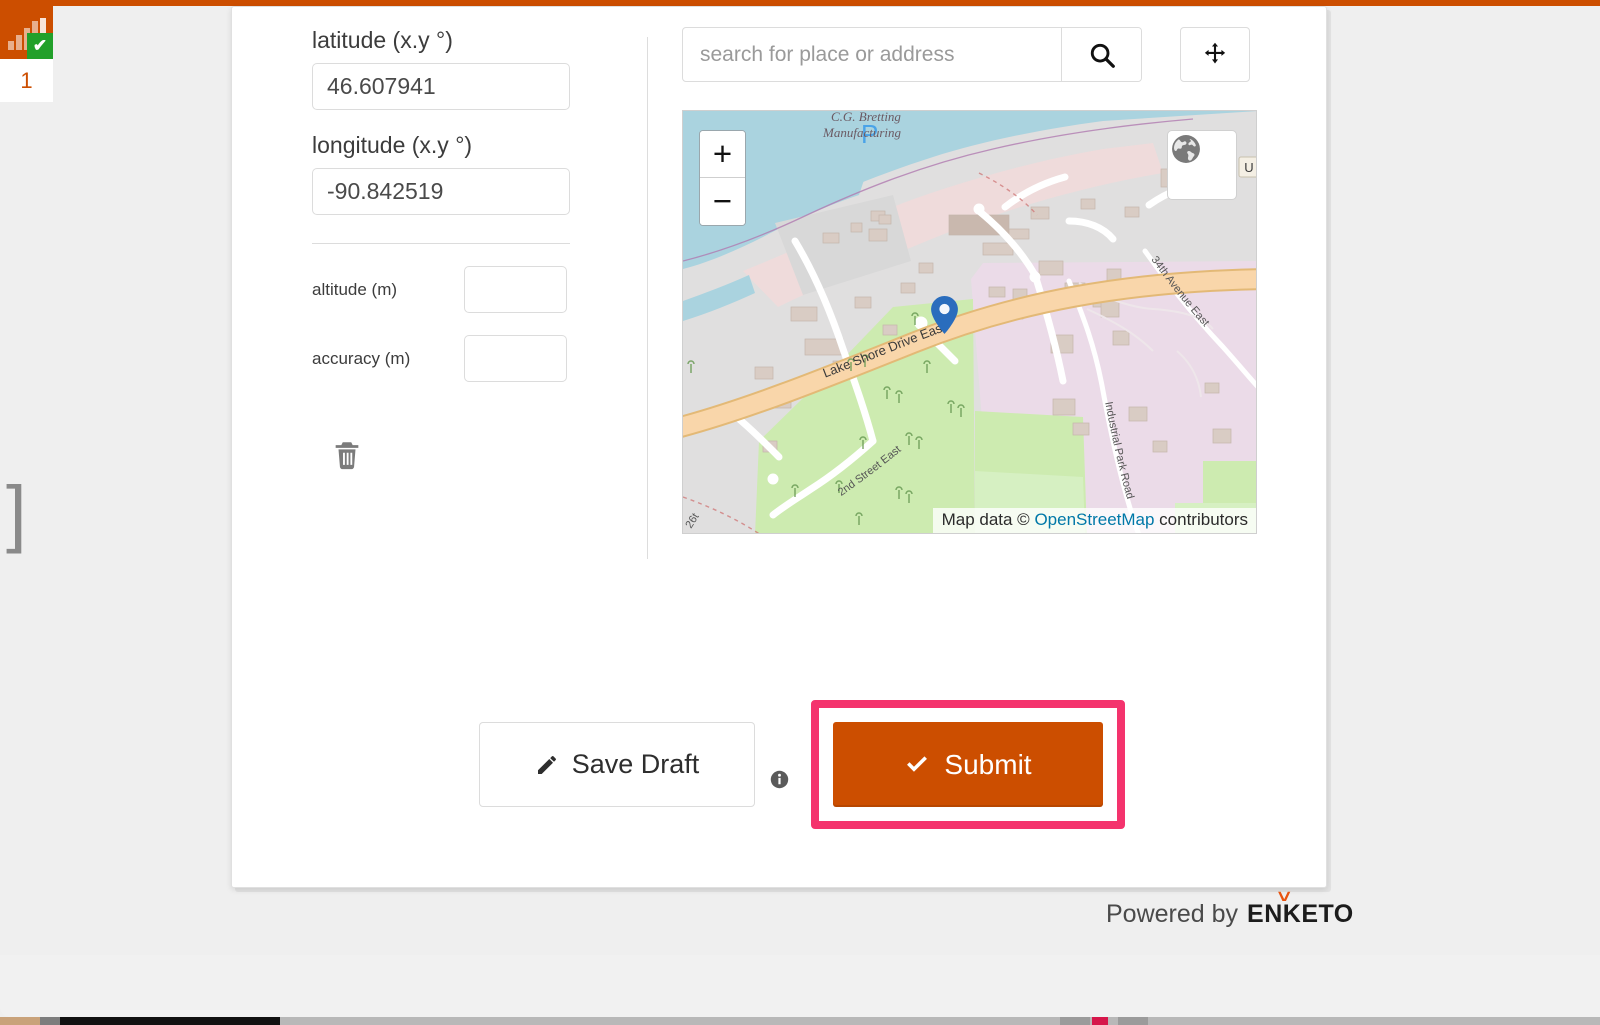 The image size is (1600, 1025). Describe the element at coordinates (441, 191) in the screenshot. I see `longitude-input` at that location.